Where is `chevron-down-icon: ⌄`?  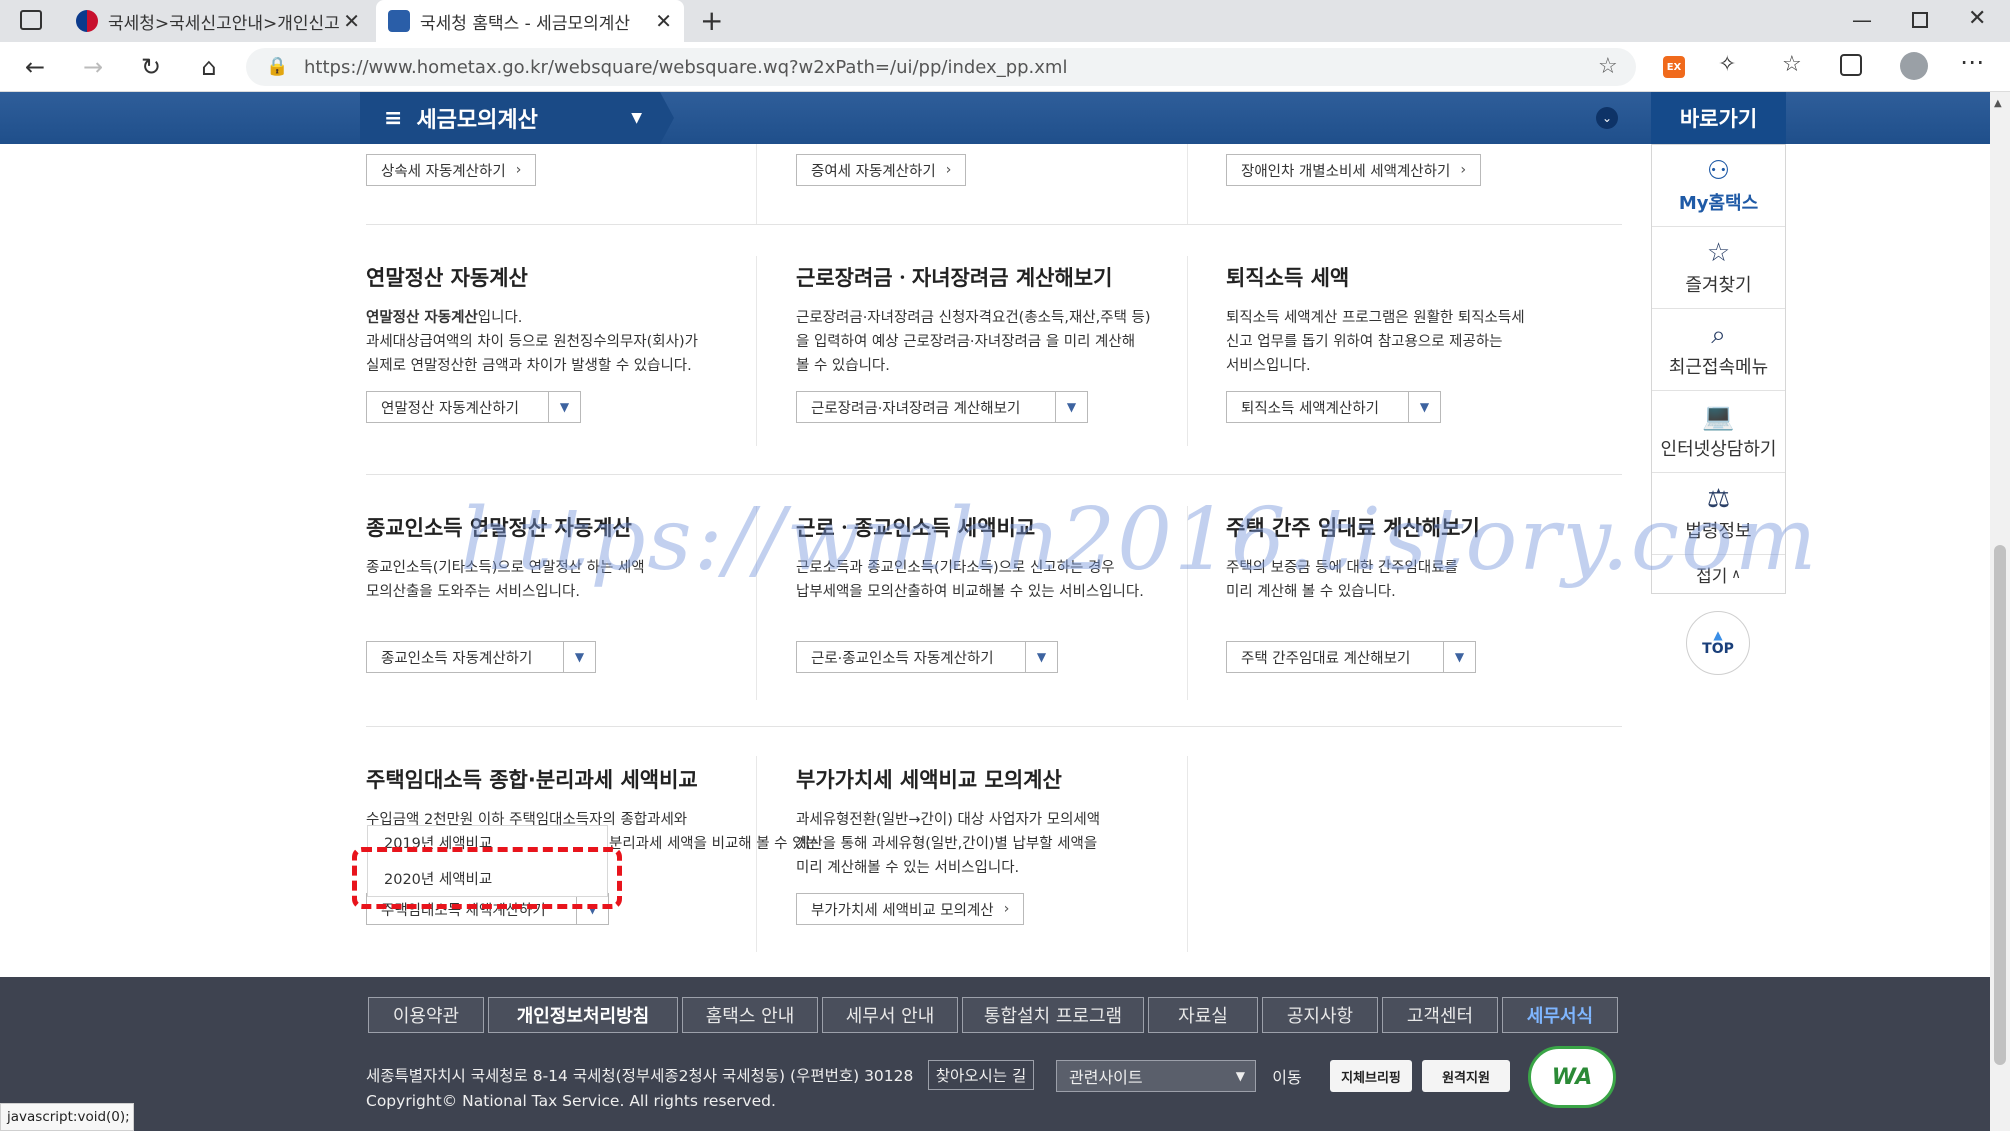 chevron-down-icon: ⌄ is located at coordinates (1607, 118).